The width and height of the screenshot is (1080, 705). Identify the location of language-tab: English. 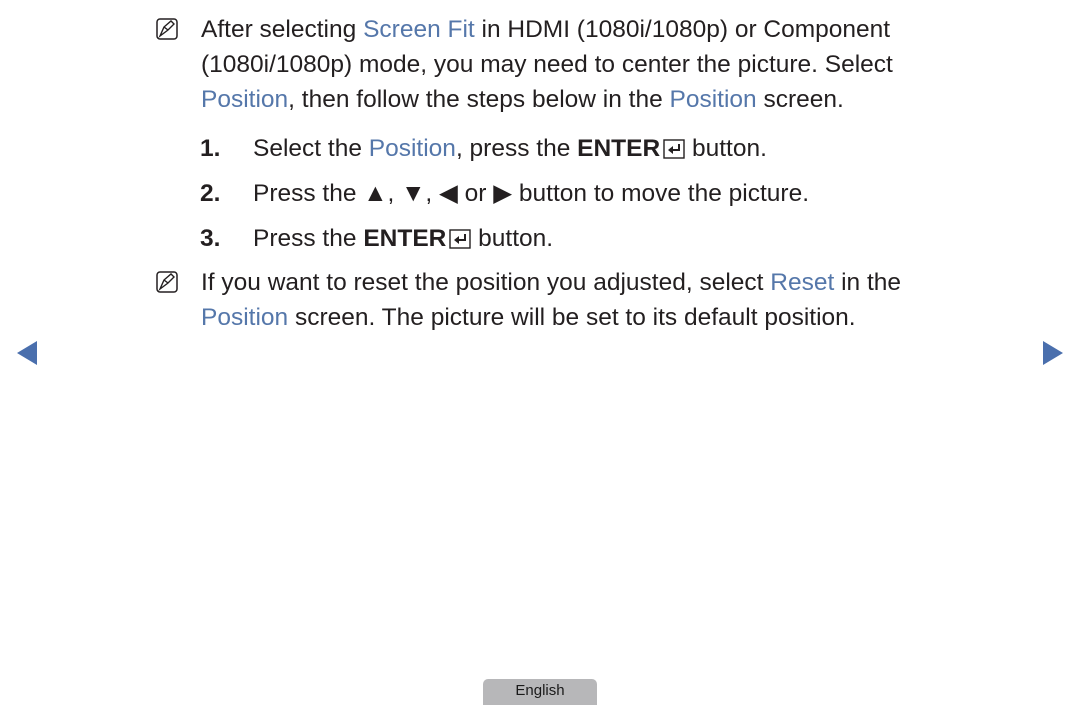
(540, 692).